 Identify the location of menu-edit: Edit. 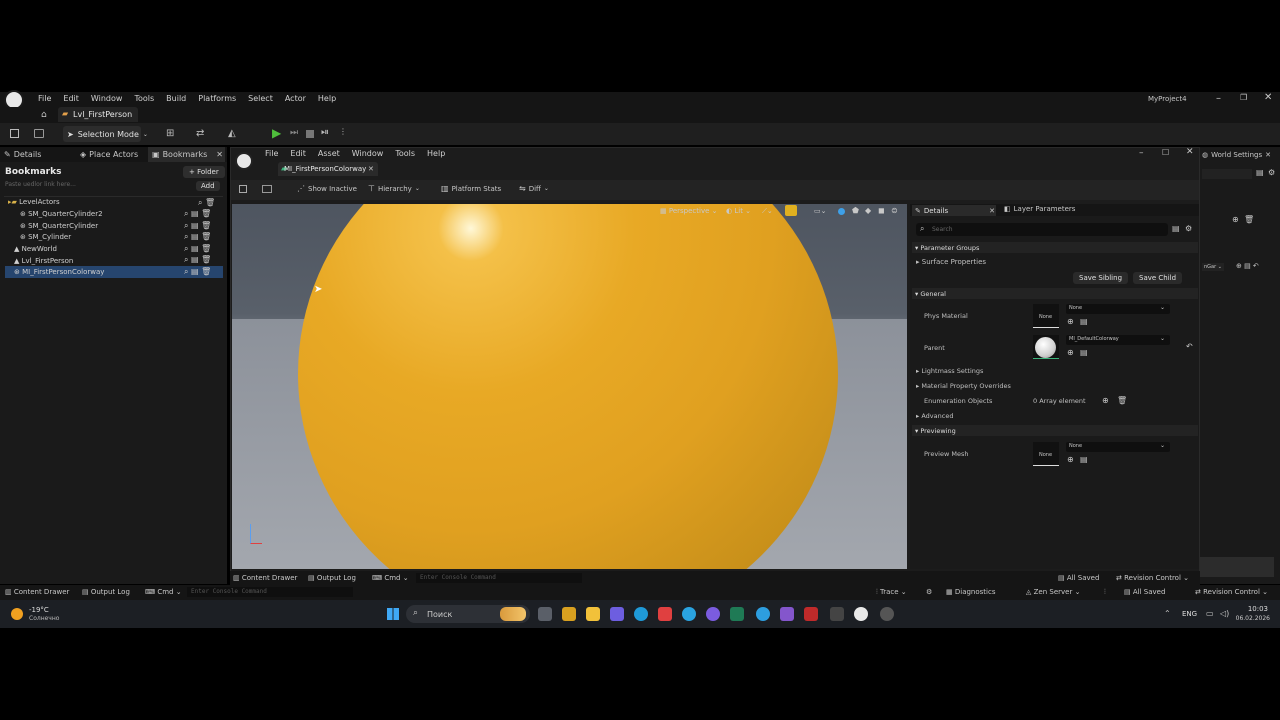
(71, 98).